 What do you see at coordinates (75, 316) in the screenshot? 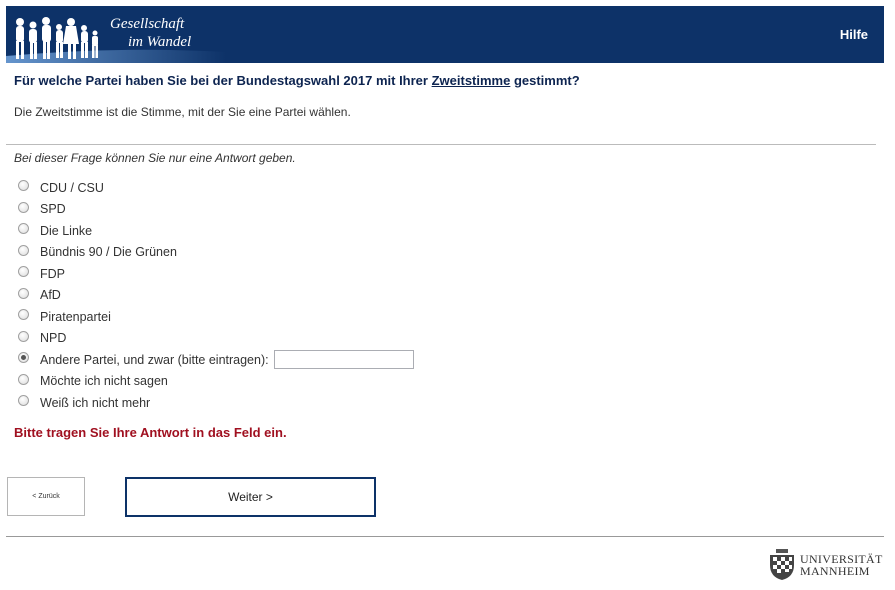
I see `option-label: Piratenpartei` at bounding box center [75, 316].